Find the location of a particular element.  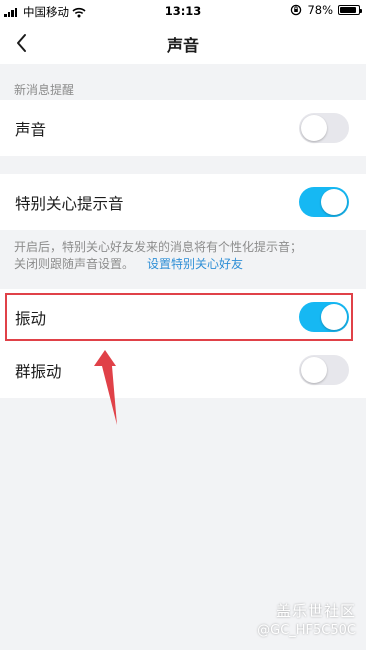

watermark-title: 盖乐世社区 is located at coordinates (315, 611).